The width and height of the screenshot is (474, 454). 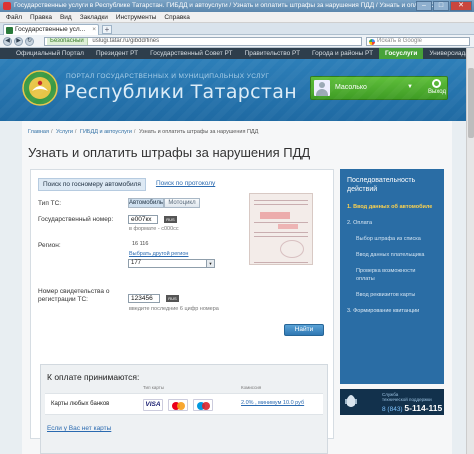 I want to click on breadcrumb-home: Главная, so click(x=38, y=132).